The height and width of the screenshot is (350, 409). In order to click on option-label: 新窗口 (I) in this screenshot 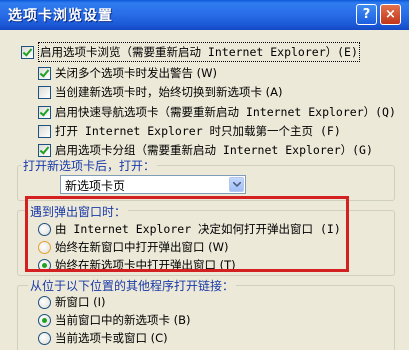, I will do `click(80, 302)`.